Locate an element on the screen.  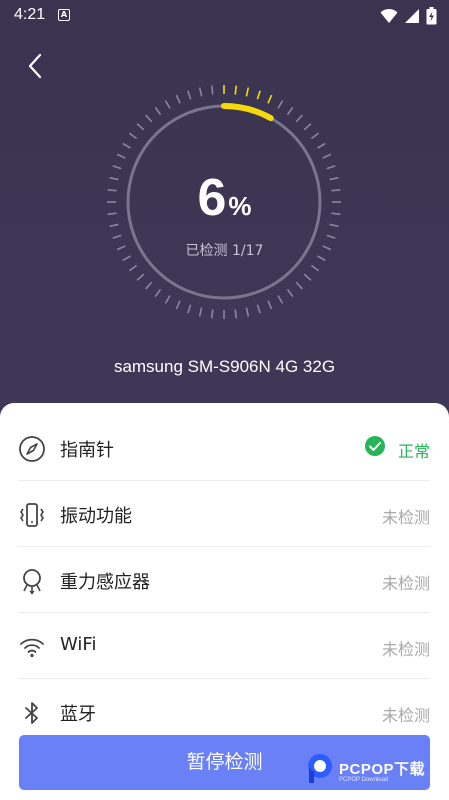
pcpop-logo-icon is located at coordinates (320, 768).